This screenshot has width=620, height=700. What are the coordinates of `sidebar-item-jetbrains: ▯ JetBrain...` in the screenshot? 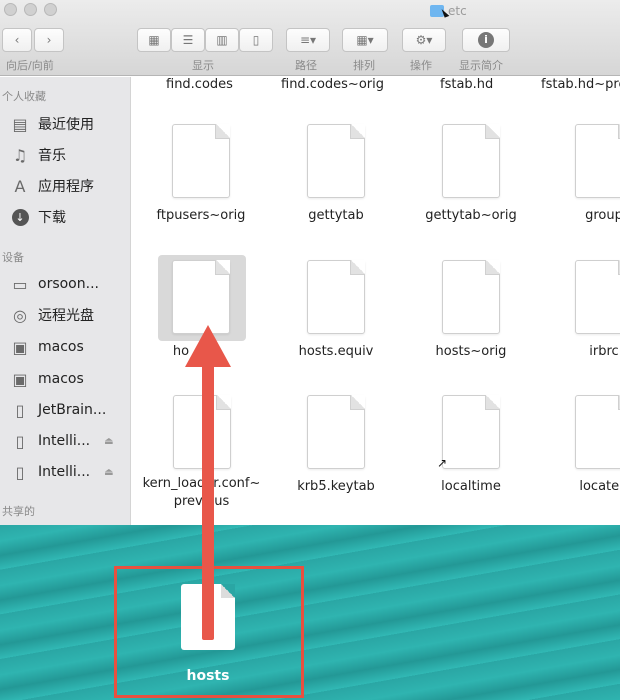 It's located at (70, 410).